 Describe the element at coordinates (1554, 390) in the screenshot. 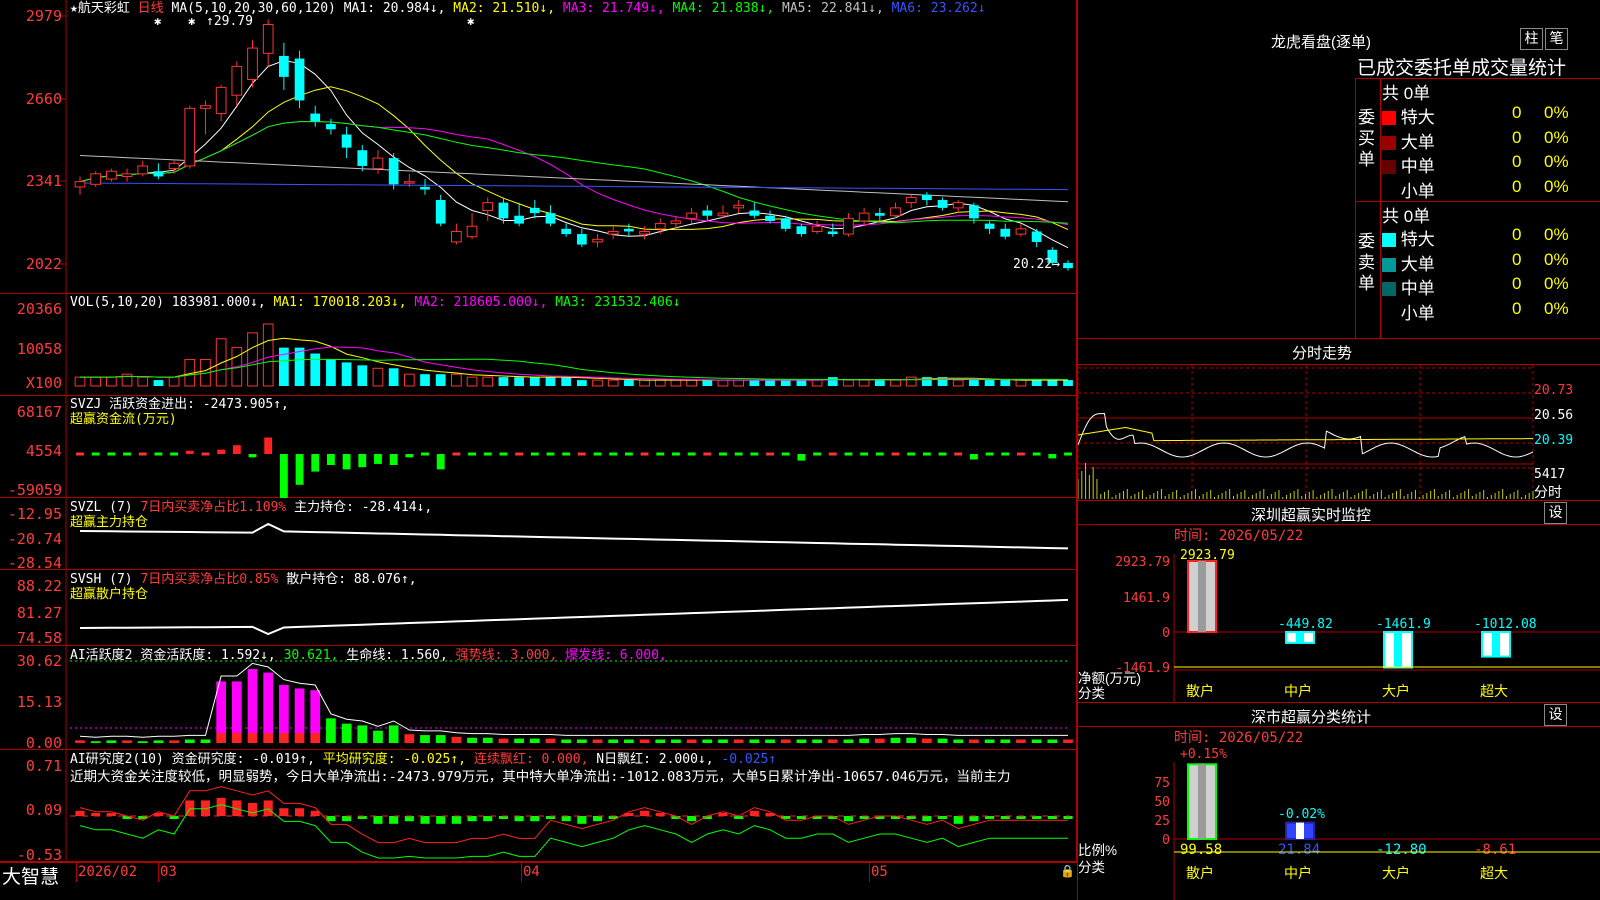

I see `intraday-tick-high: 20.73` at that location.